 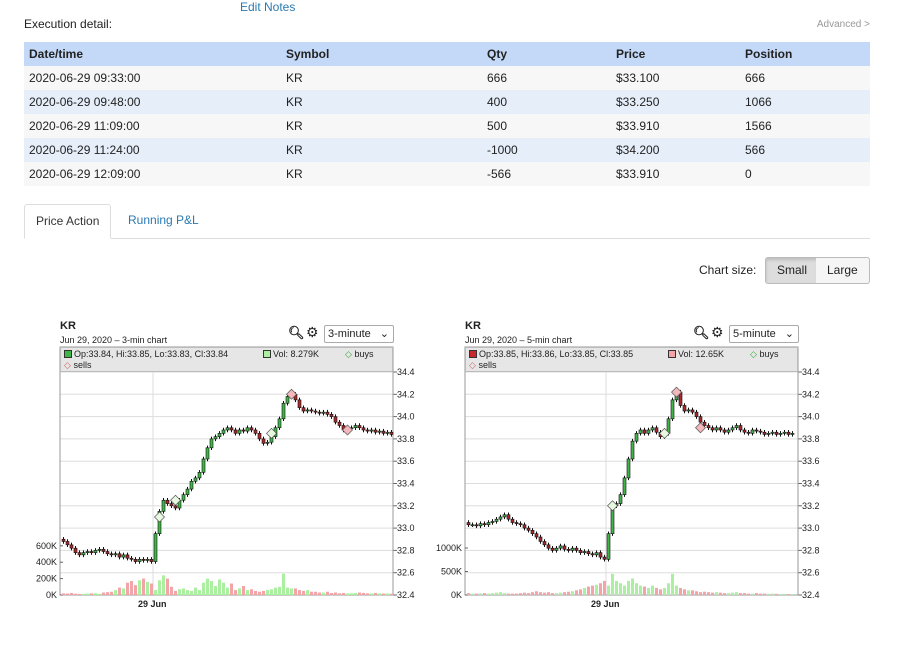 What do you see at coordinates (163, 221) in the screenshot?
I see `tab-running-pnl: Running P&L` at bounding box center [163, 221].